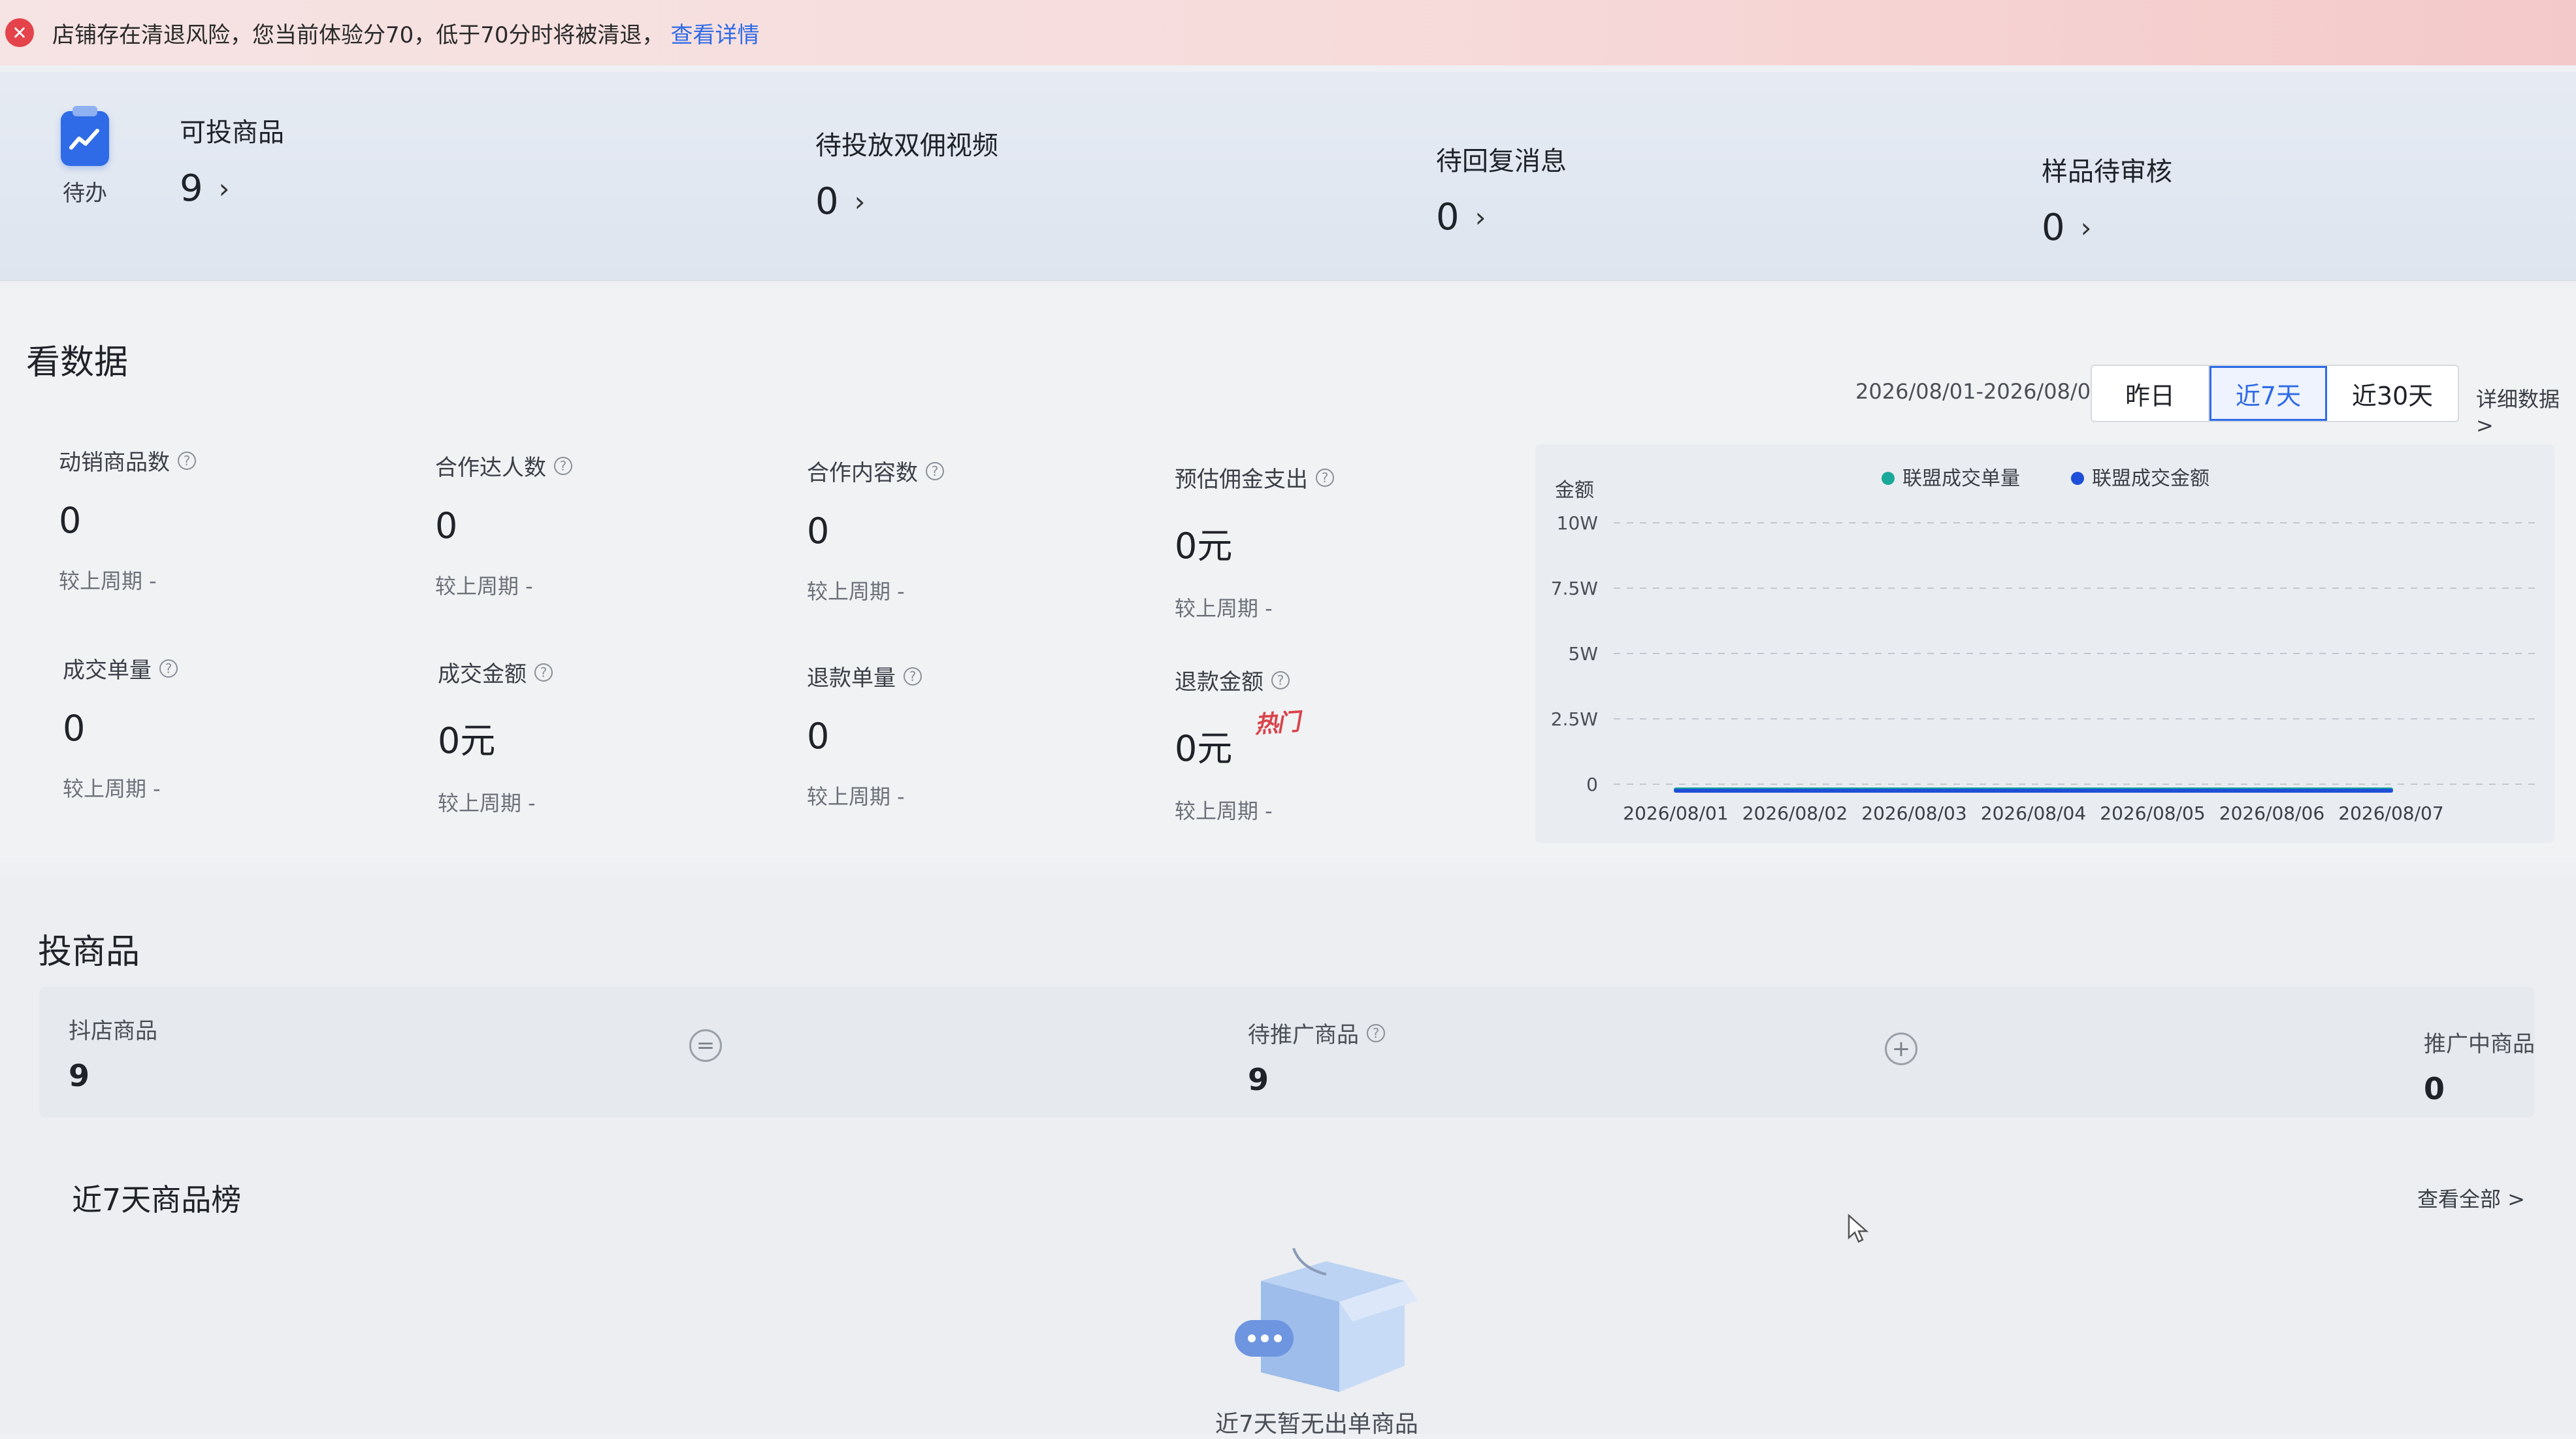  I want to click on metric-name: 预估佣金支出, so click(1241, 480).